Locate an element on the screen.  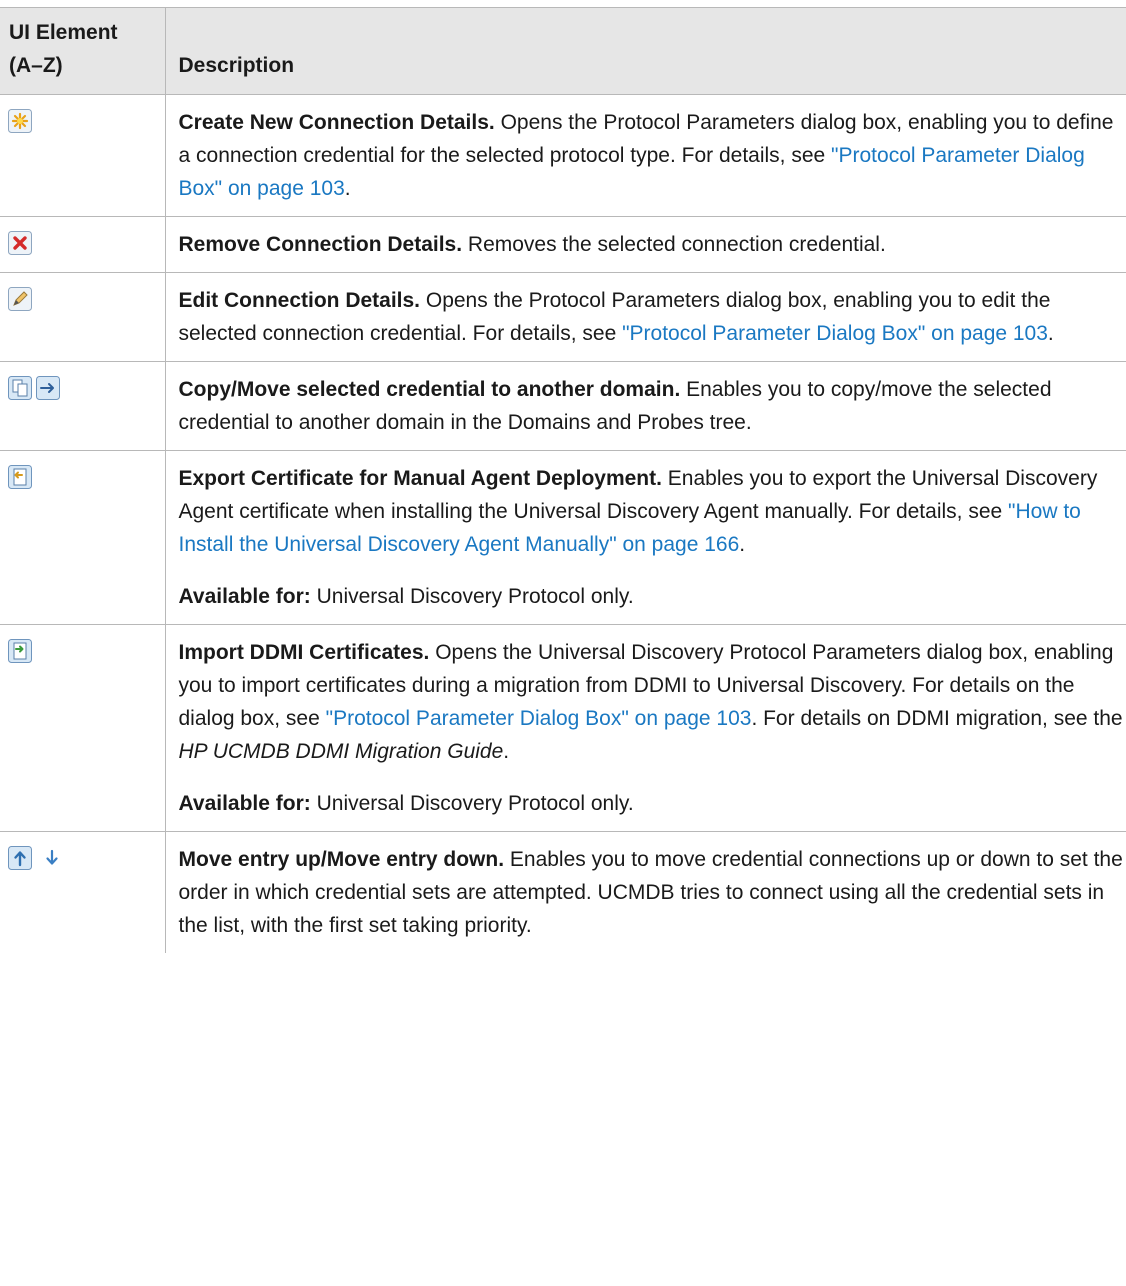
header-ui-element: UI Element (A–Z) is located at coordinates (83, 51).